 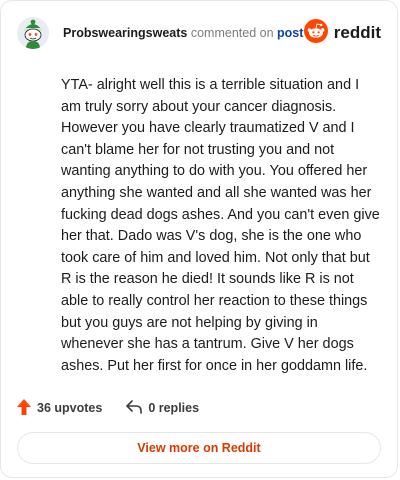 I want to click on post-link: post, so click(x=290, y=33).